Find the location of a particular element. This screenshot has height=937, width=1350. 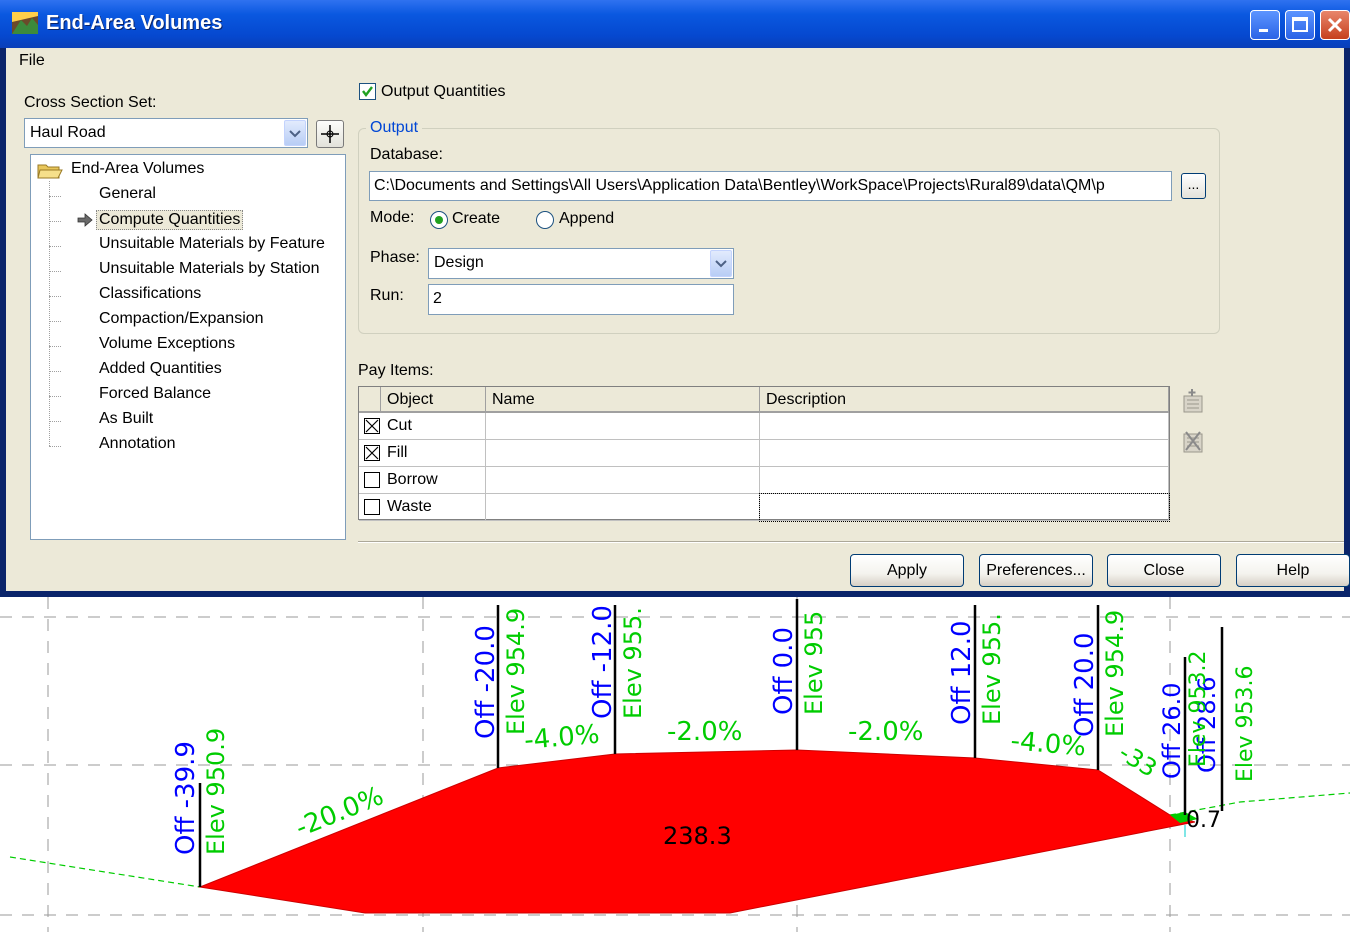

folder-open-icon is located at coordinates (50, 171).